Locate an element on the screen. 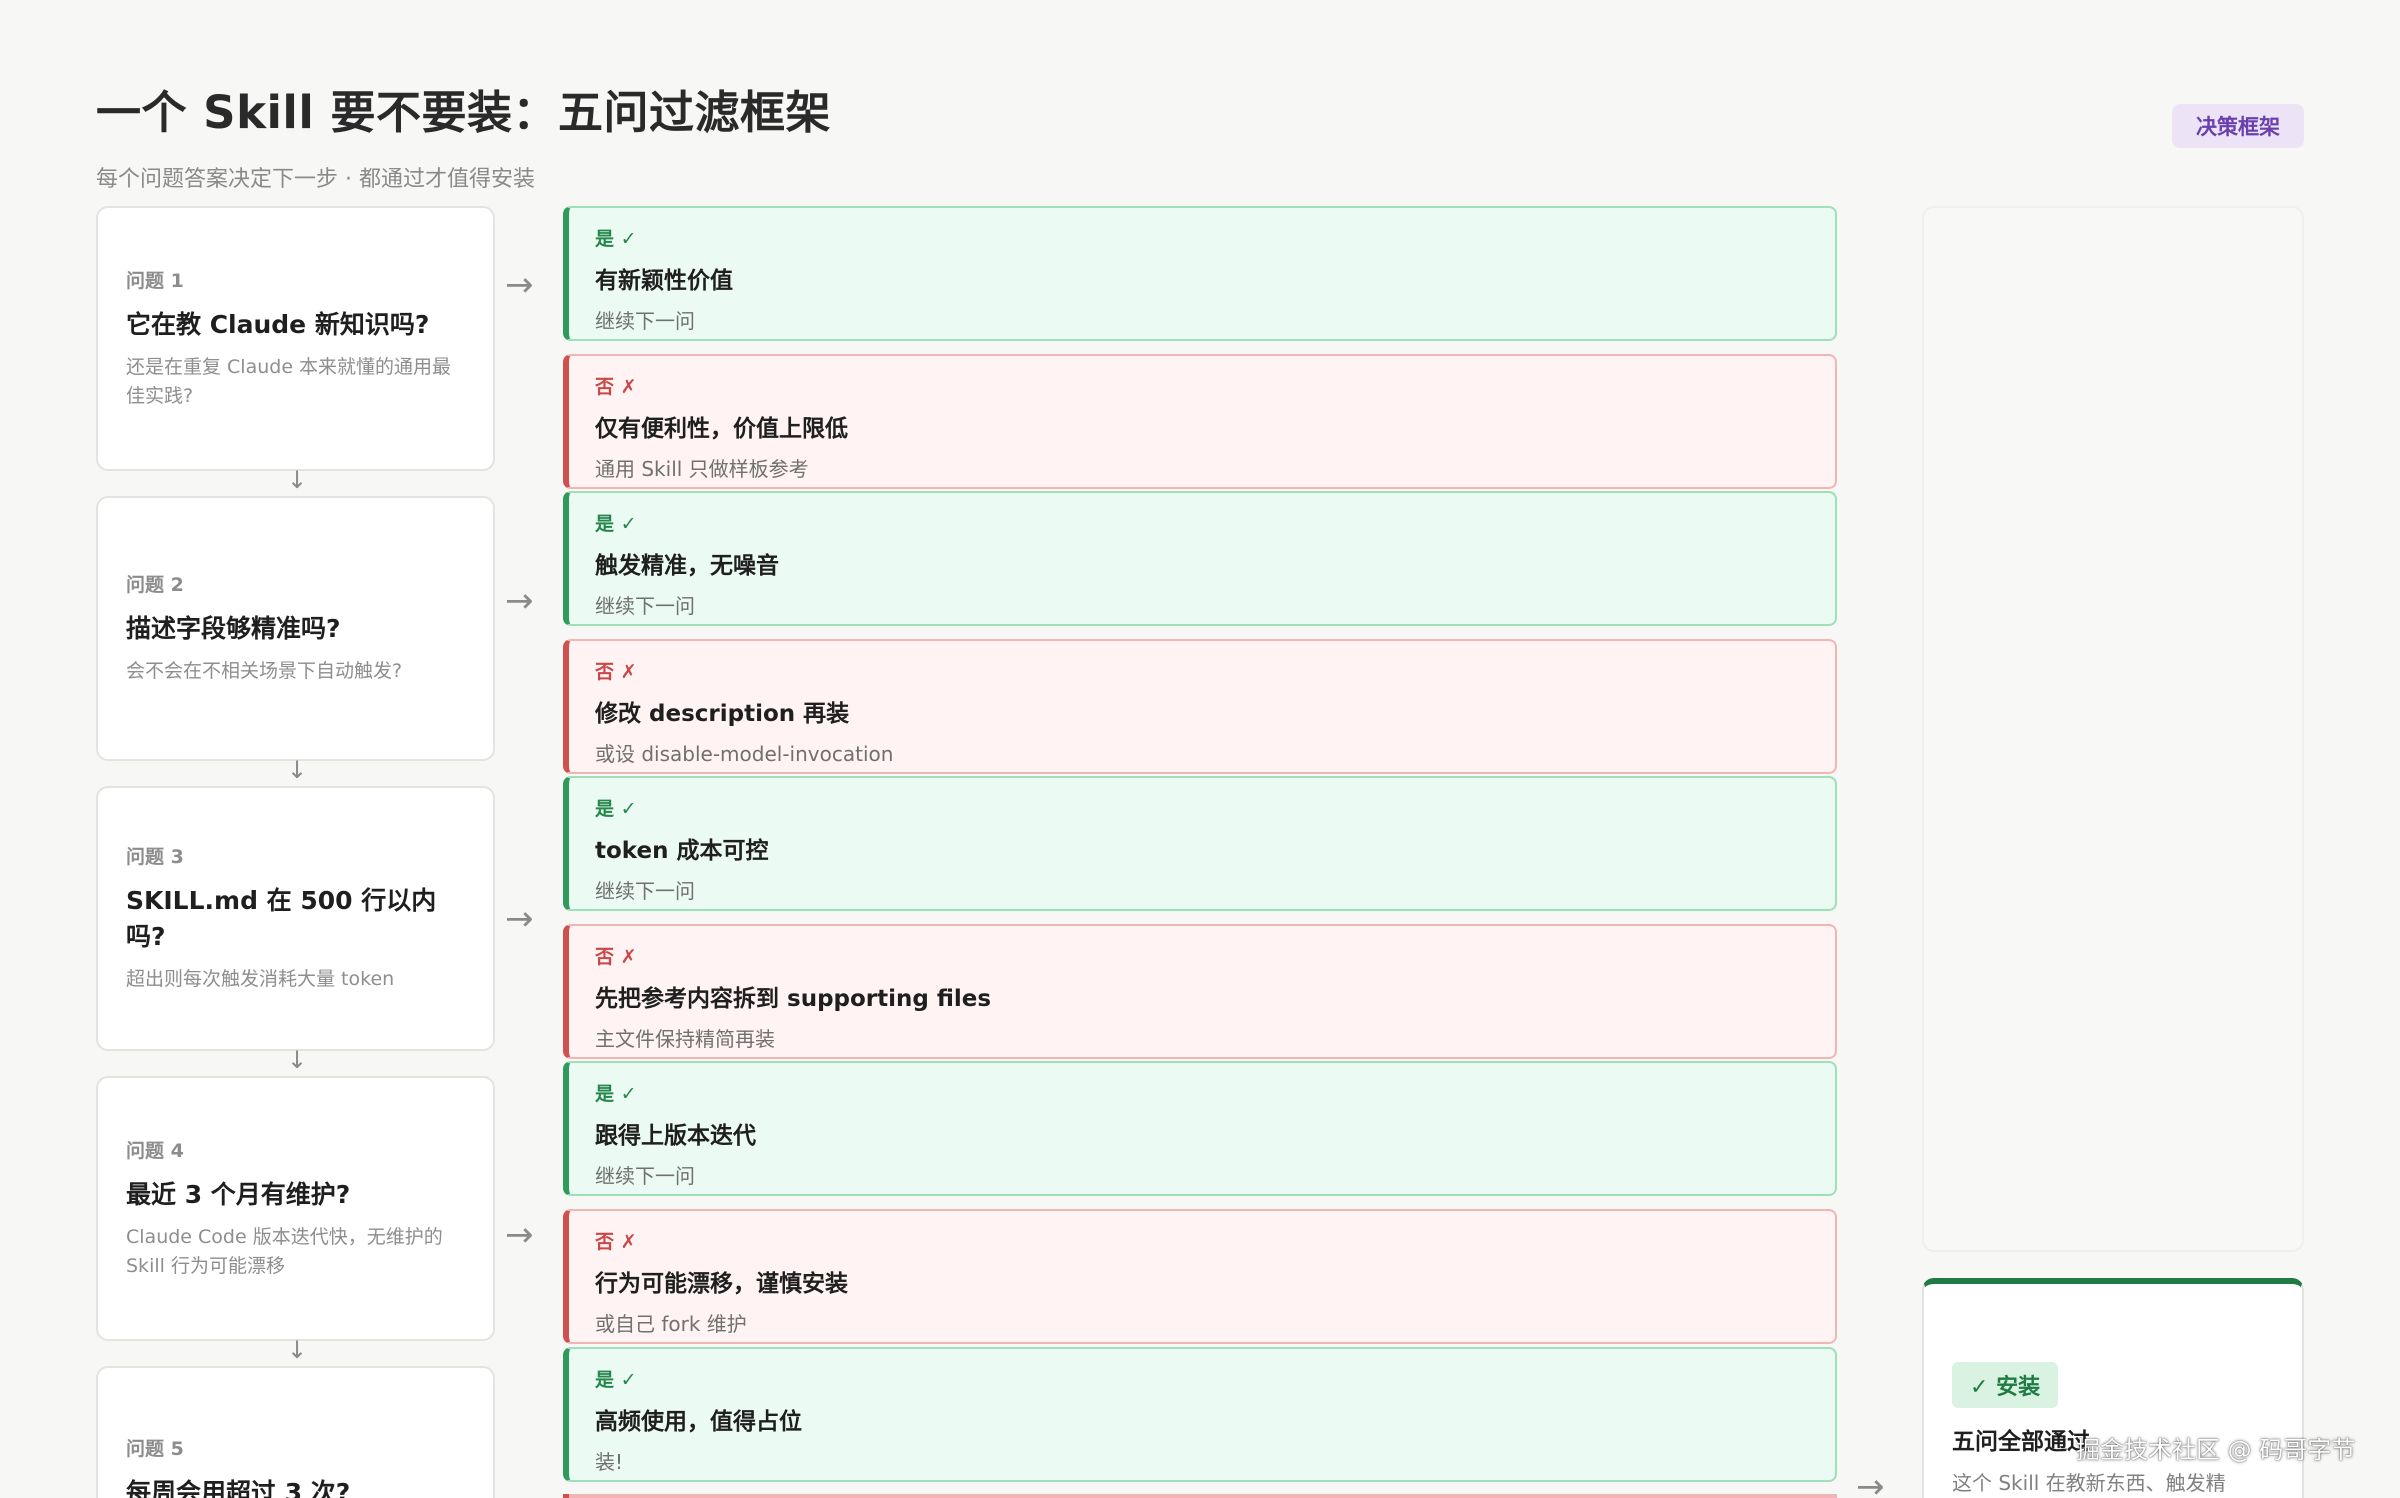 The height and width of the screenshot is (1498, 2400). page-subtitle: 每个问题答案决定下一步 · 都通过才值得安装 is located at coordinates (315, 179).